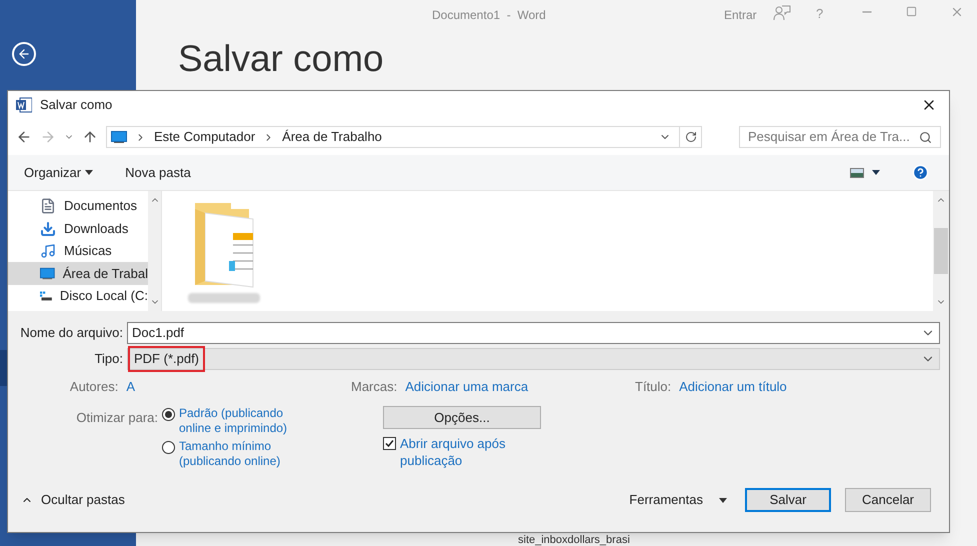  What do you see at coordinates (533, 359) in the screenshot?
I see `type-dropdown: PDF (*.pdf)` at bounding box center [533, 359].